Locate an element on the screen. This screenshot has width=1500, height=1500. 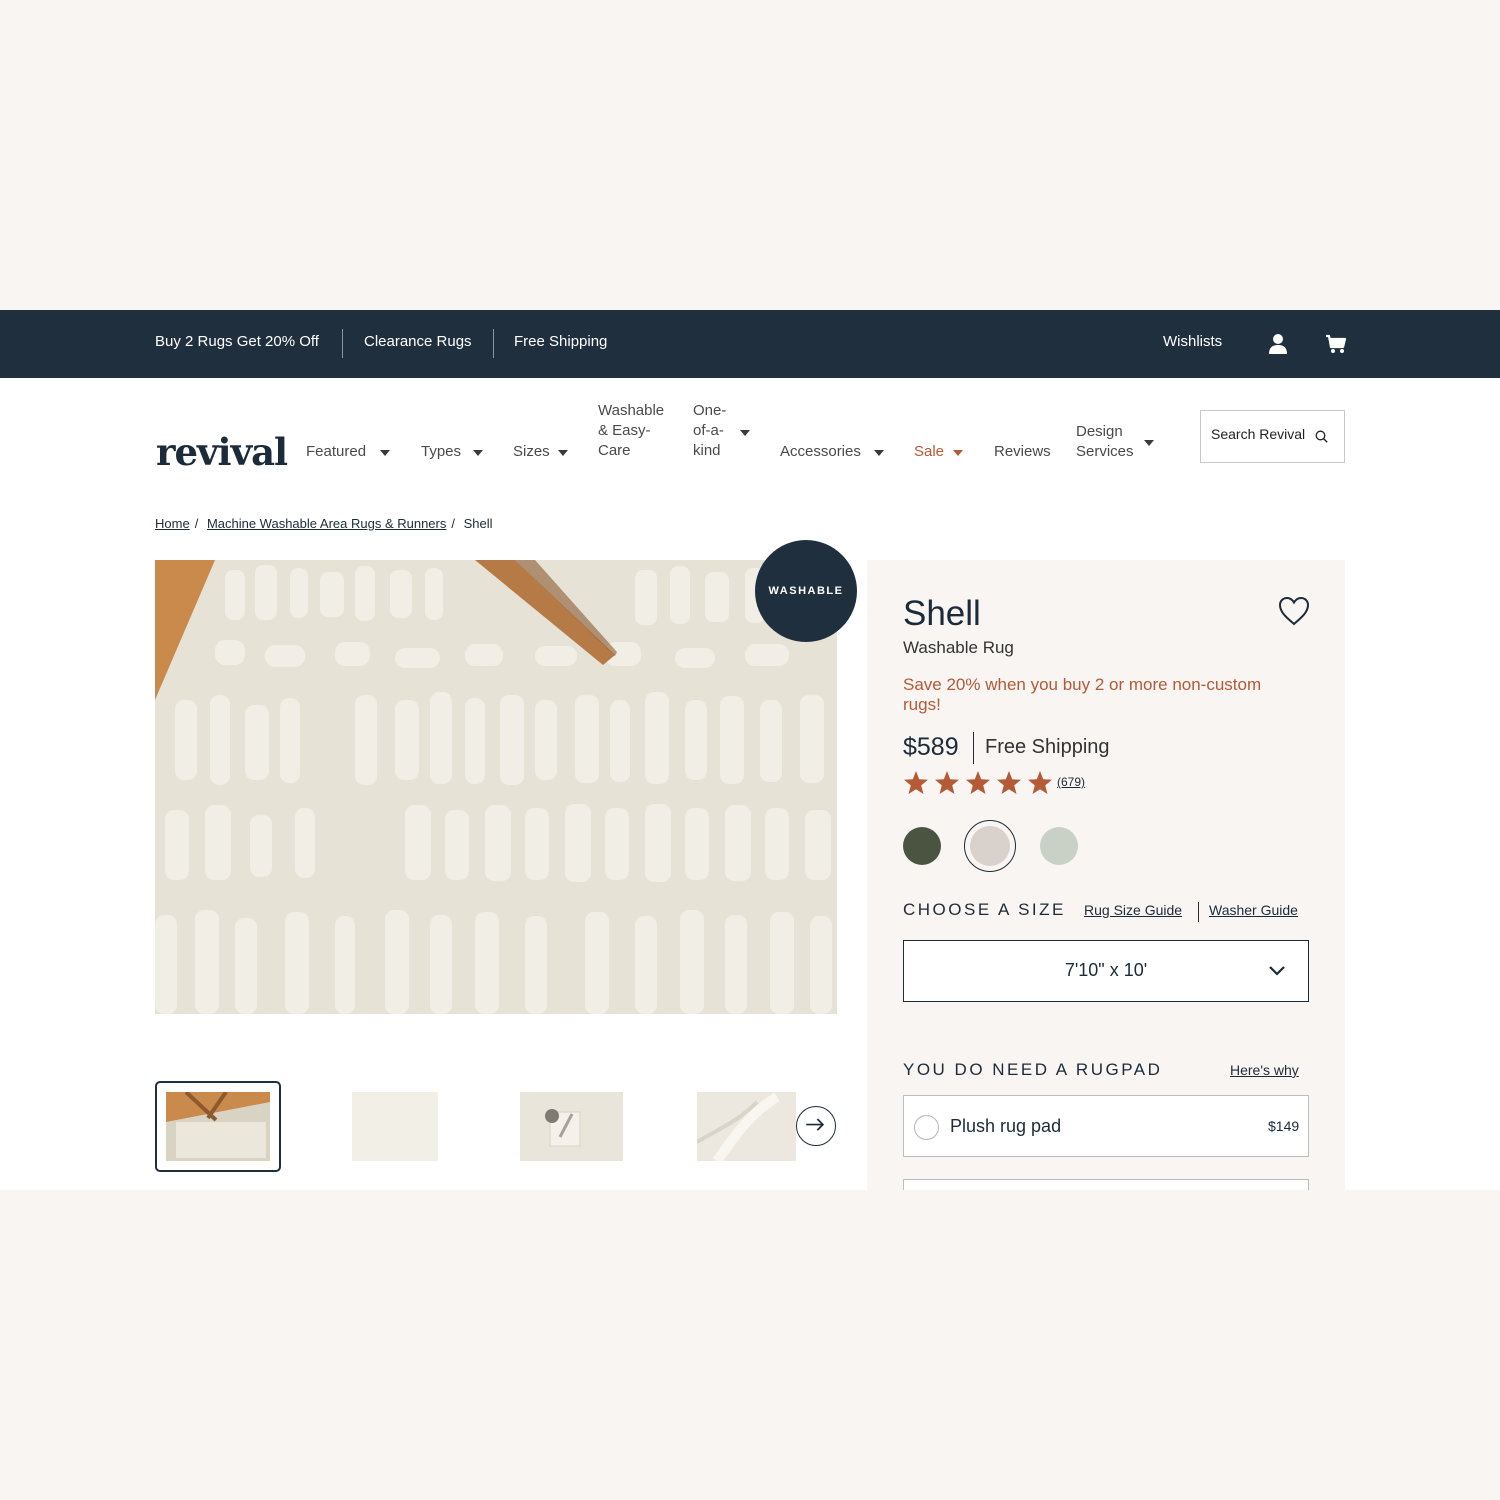
nav-design-services: Design Services is located at coordinates (1105, 442).